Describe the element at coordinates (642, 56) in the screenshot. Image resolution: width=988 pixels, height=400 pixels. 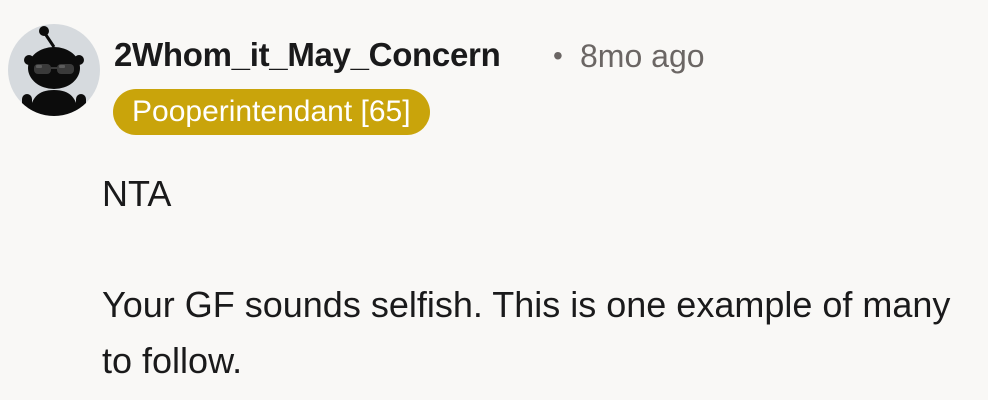
I see `comment-timestamp: 8mo ago` at that location.